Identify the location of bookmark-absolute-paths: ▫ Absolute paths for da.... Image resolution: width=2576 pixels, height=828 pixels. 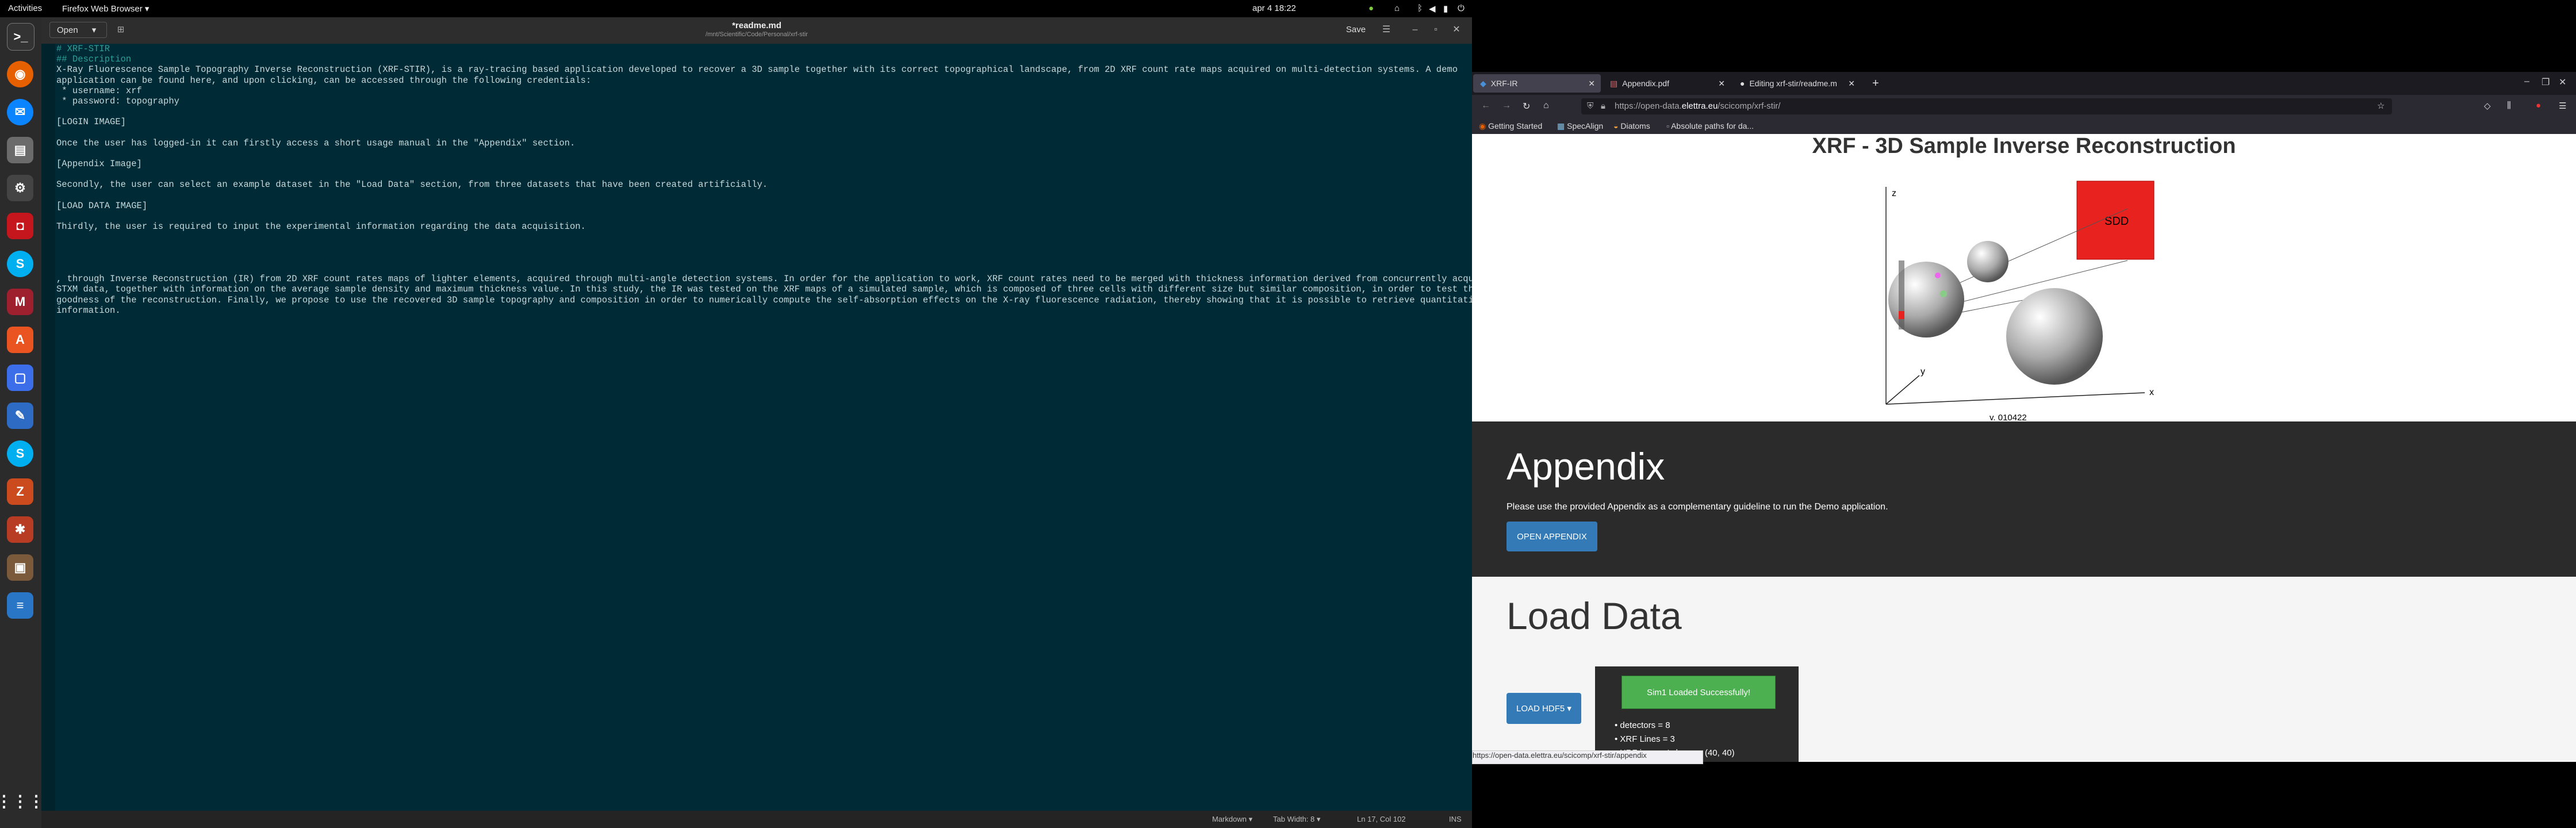
(1710, 126).